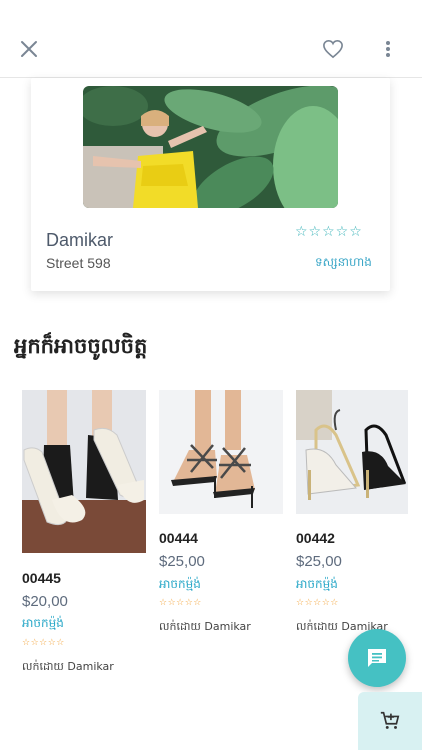  I want to click on chat-button, so click(377, 658).